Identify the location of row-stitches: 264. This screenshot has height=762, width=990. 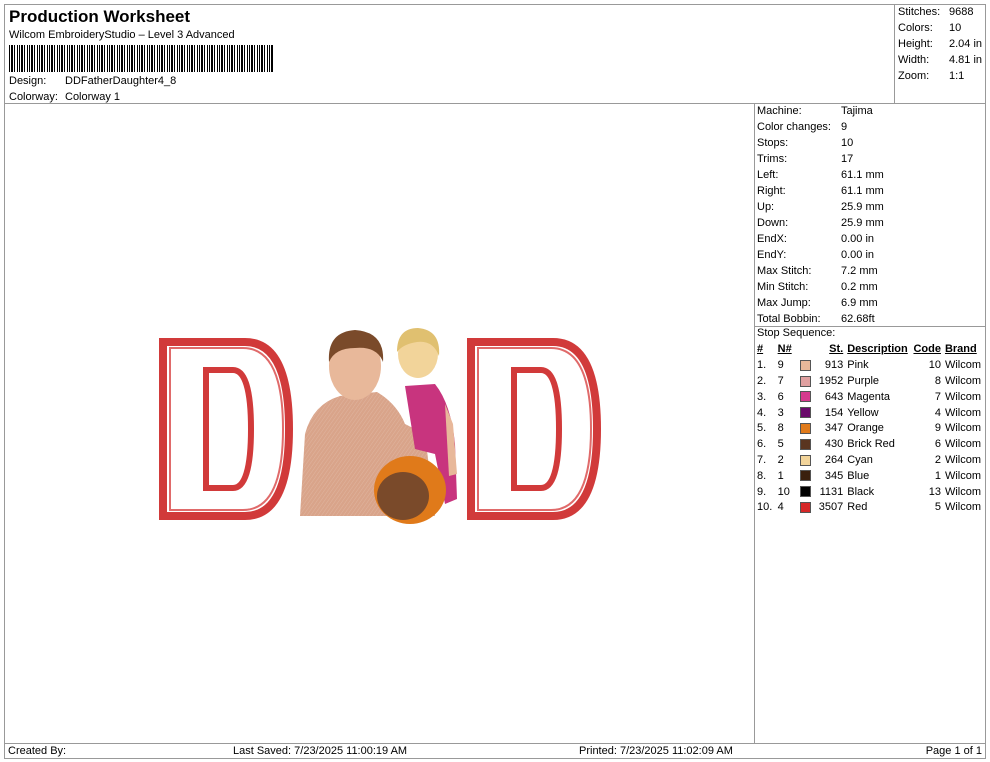
(834, 459).